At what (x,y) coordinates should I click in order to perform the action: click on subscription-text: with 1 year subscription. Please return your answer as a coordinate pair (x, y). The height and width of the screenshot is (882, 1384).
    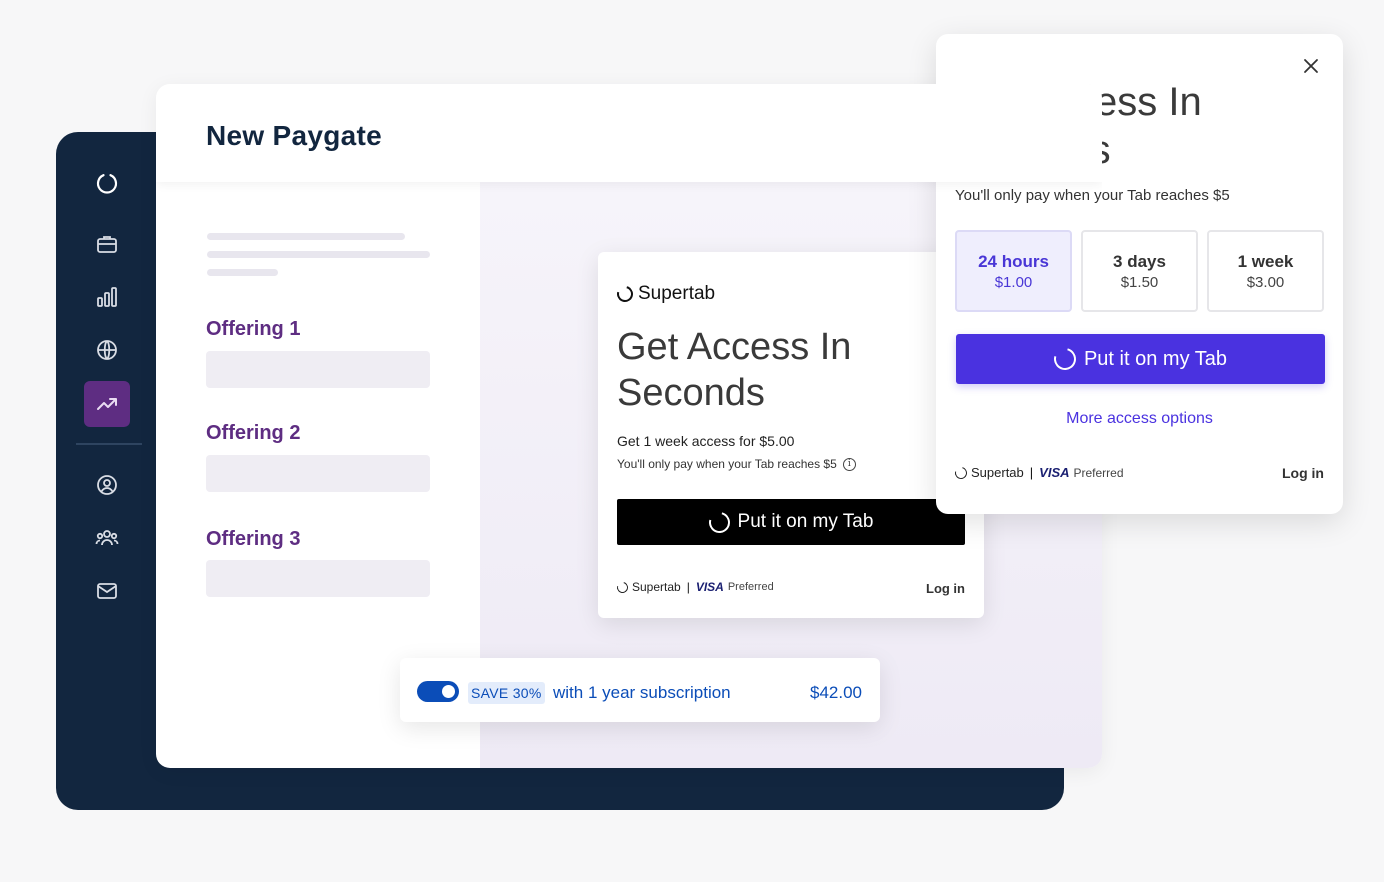
    Looking at the image, I should click on (642, 692).